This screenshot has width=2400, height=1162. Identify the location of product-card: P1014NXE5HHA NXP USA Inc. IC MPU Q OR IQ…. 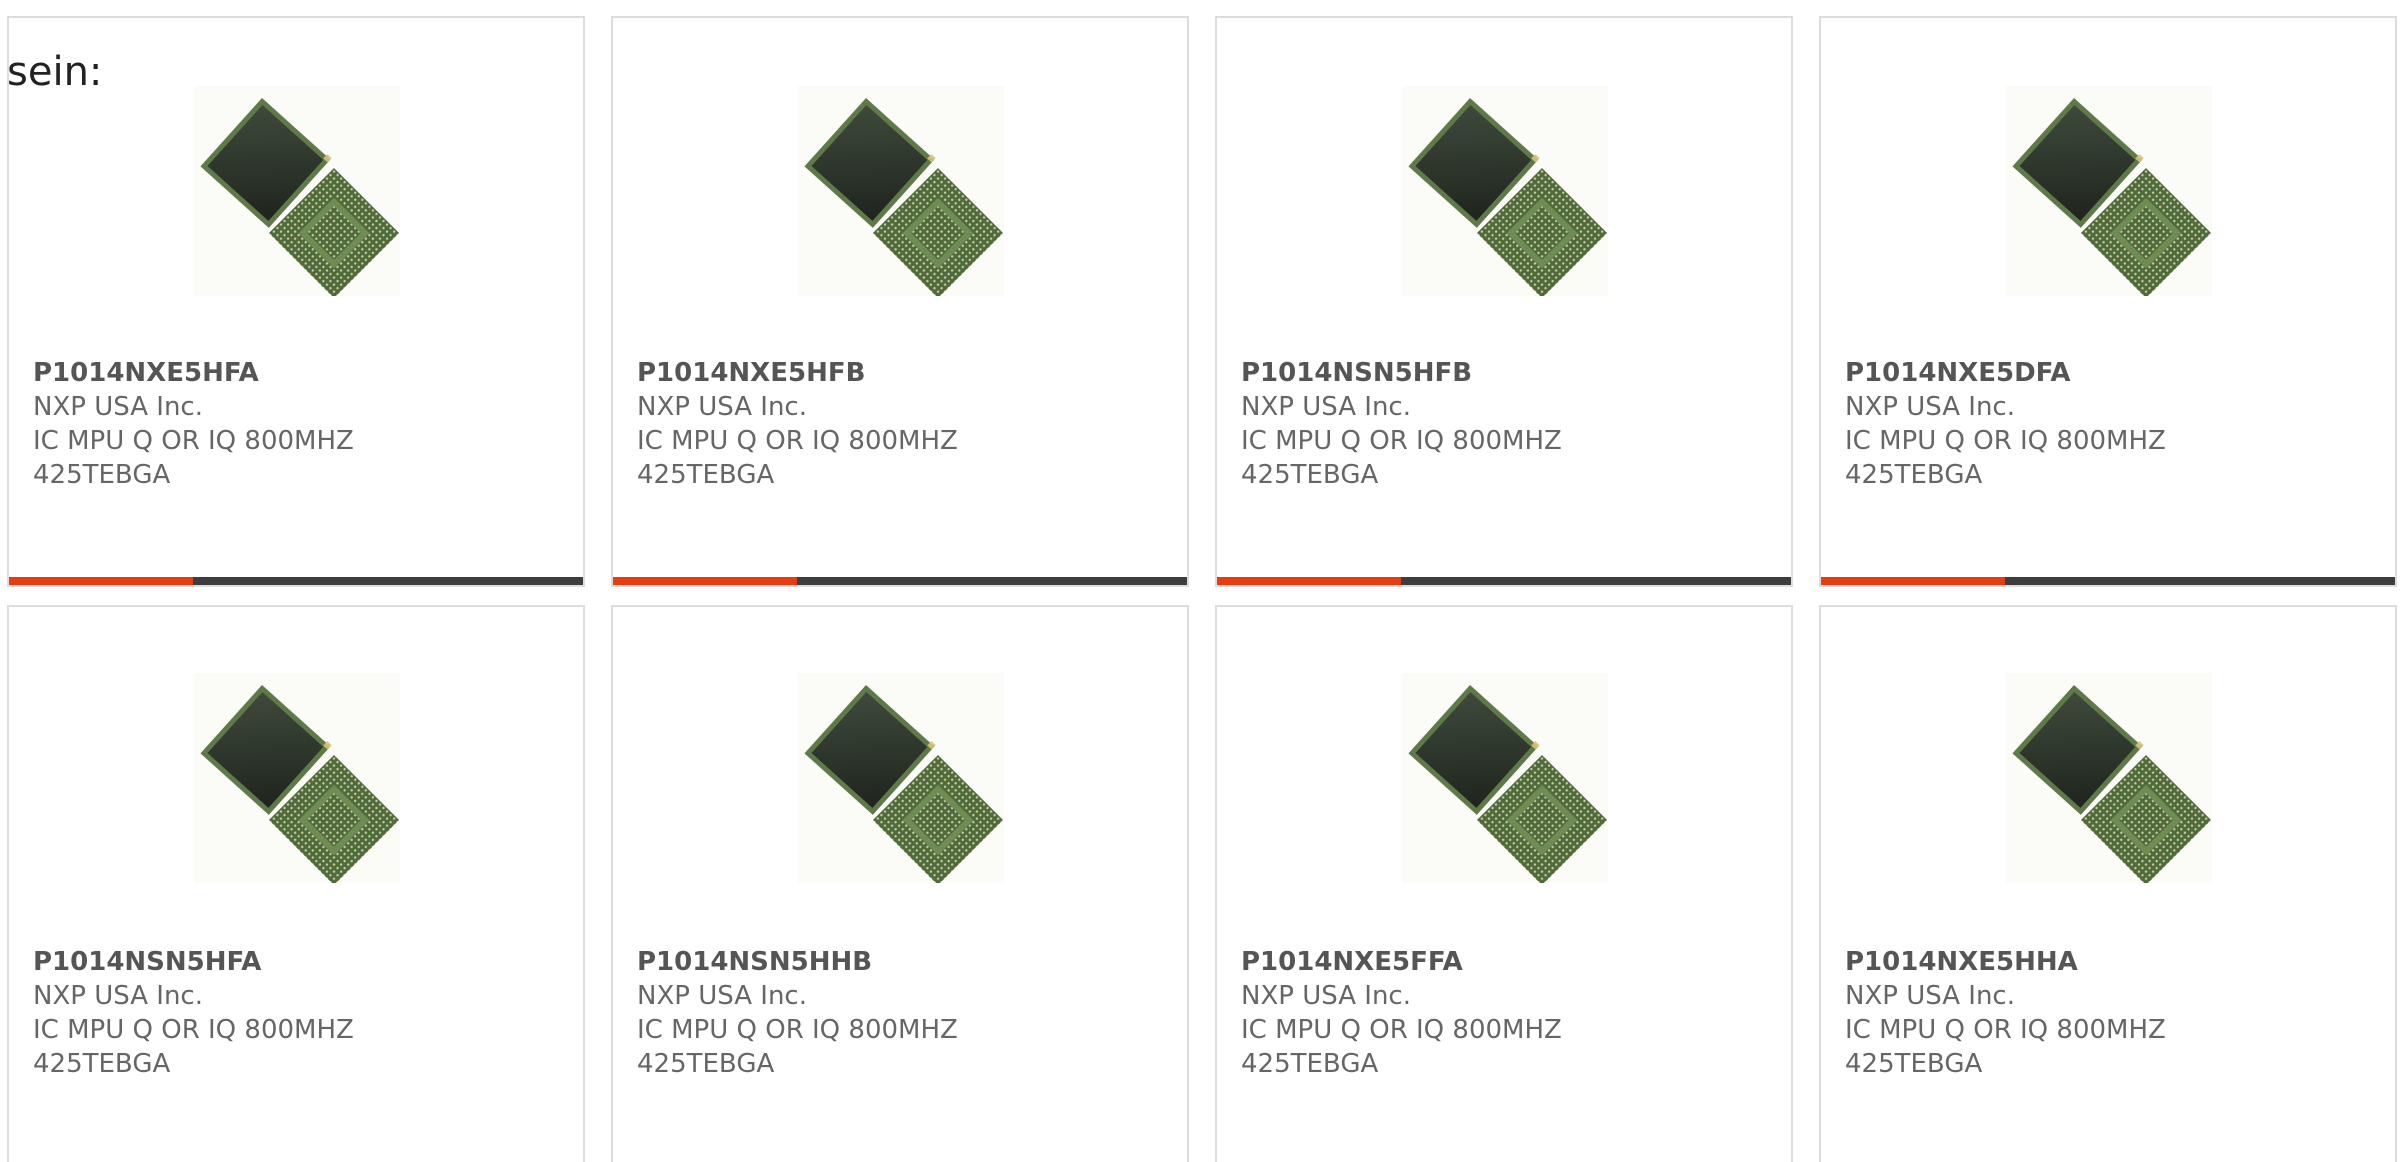
(2108, 883).